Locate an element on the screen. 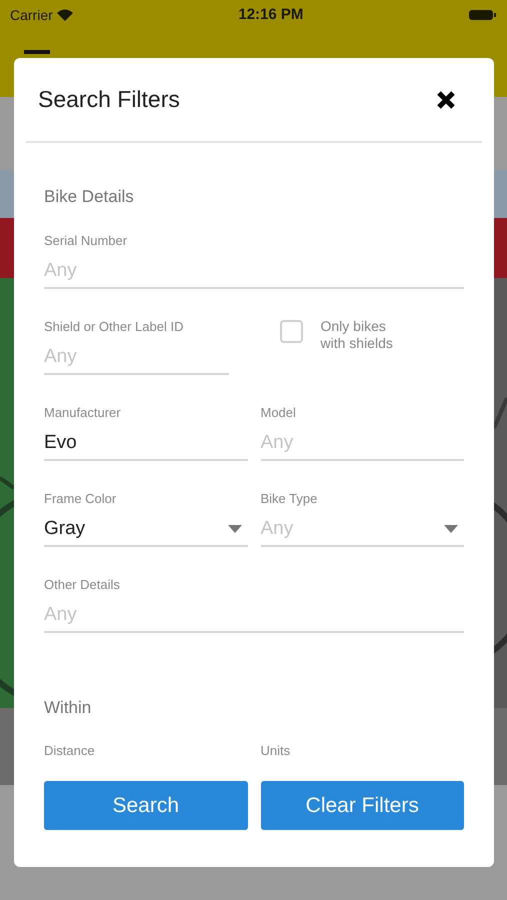  field-label: Bike Type is located at coordinates (289, 499).